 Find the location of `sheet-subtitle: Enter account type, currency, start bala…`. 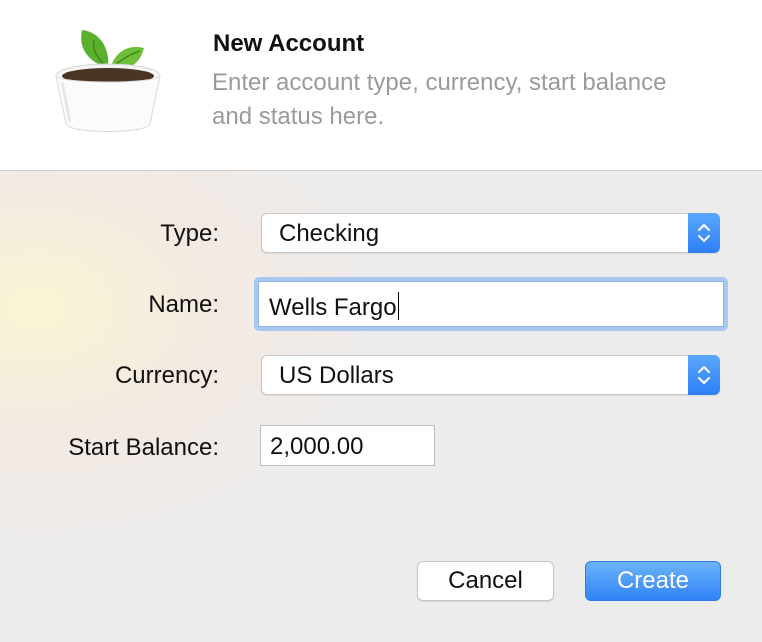

sheet-subtitle: Enter account type, currency, start bala… is located at coordinates (439, 99).